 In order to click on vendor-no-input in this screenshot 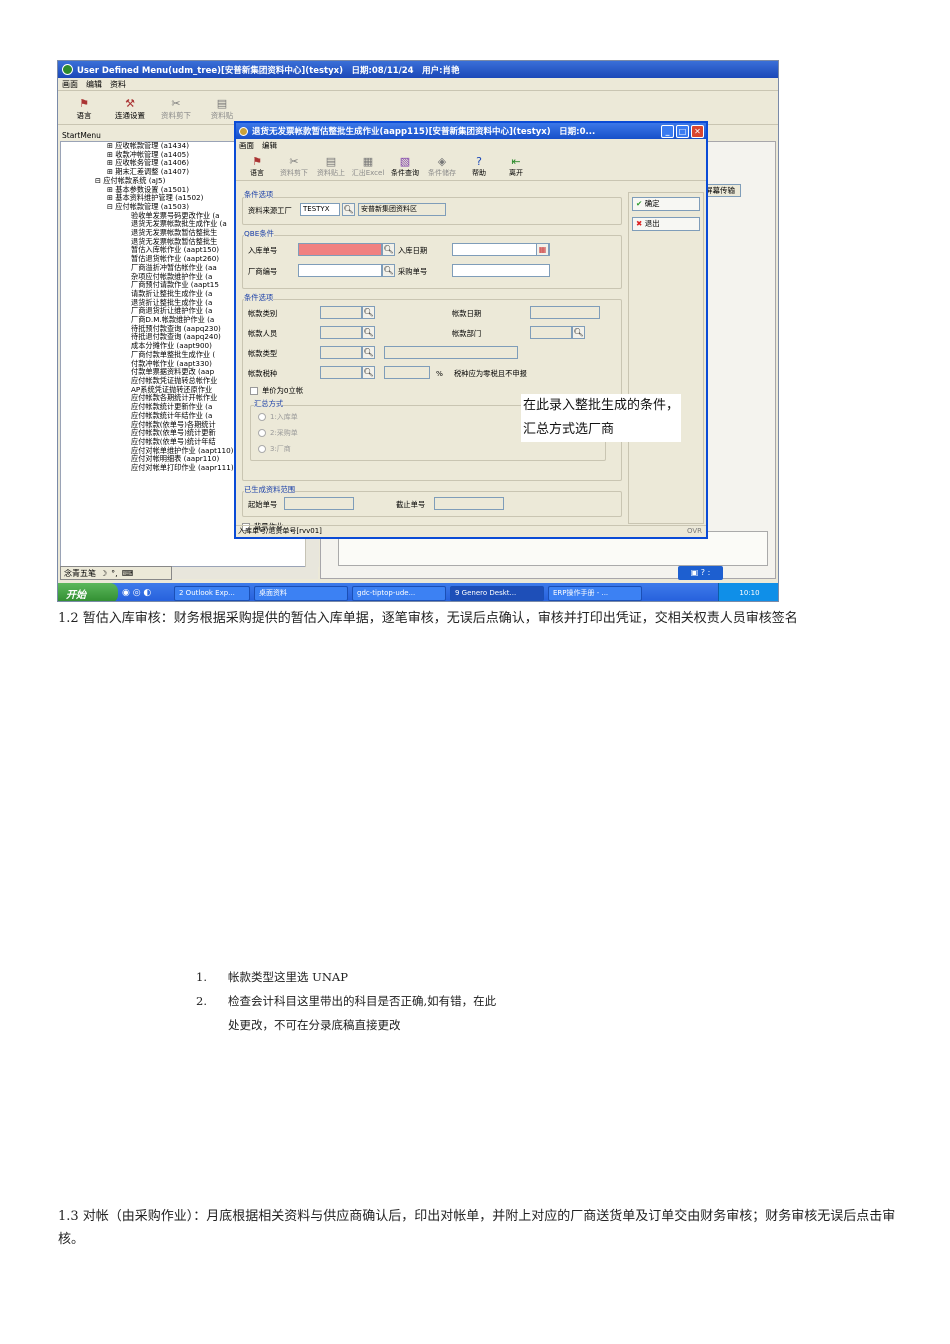, I will do `click(340, 270)`.